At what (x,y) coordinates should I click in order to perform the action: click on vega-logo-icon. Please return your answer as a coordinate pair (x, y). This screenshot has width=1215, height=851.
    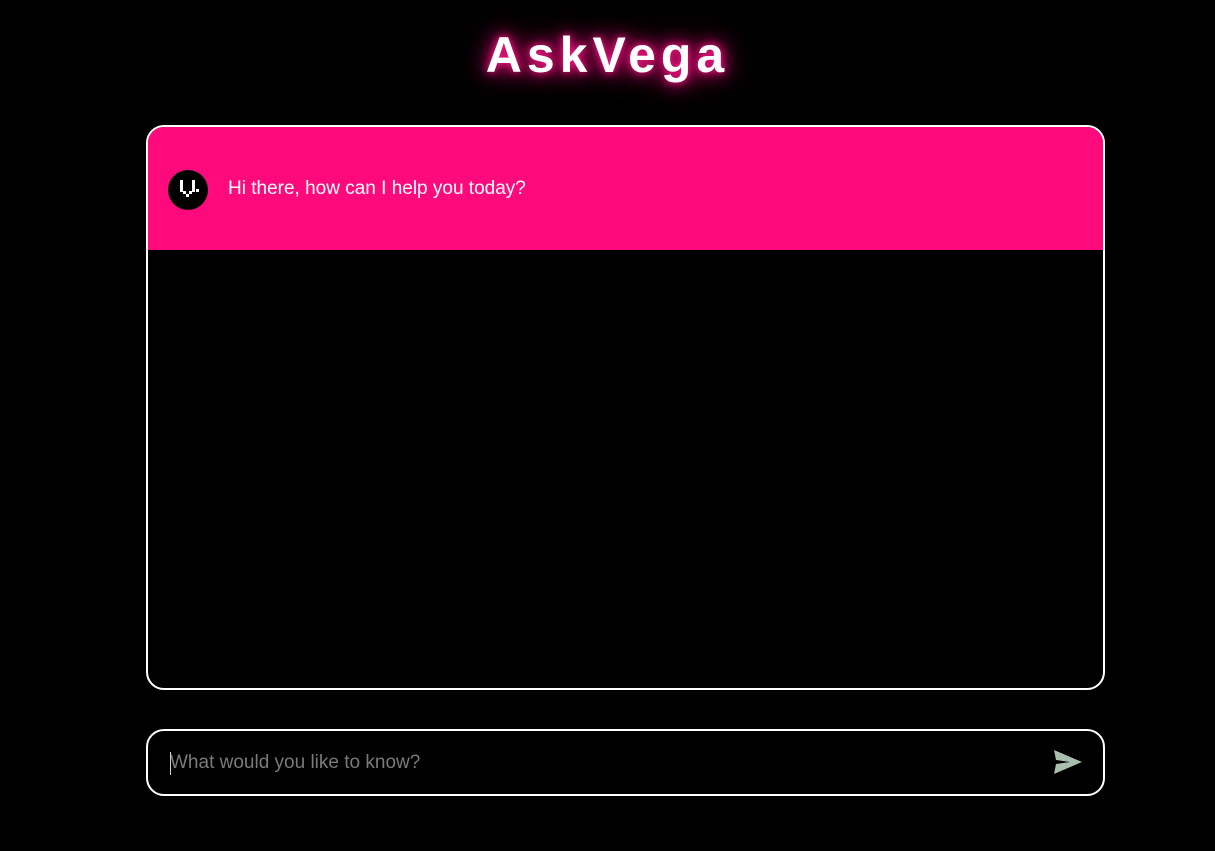
    Looking at the image, I should click on (188, 190).